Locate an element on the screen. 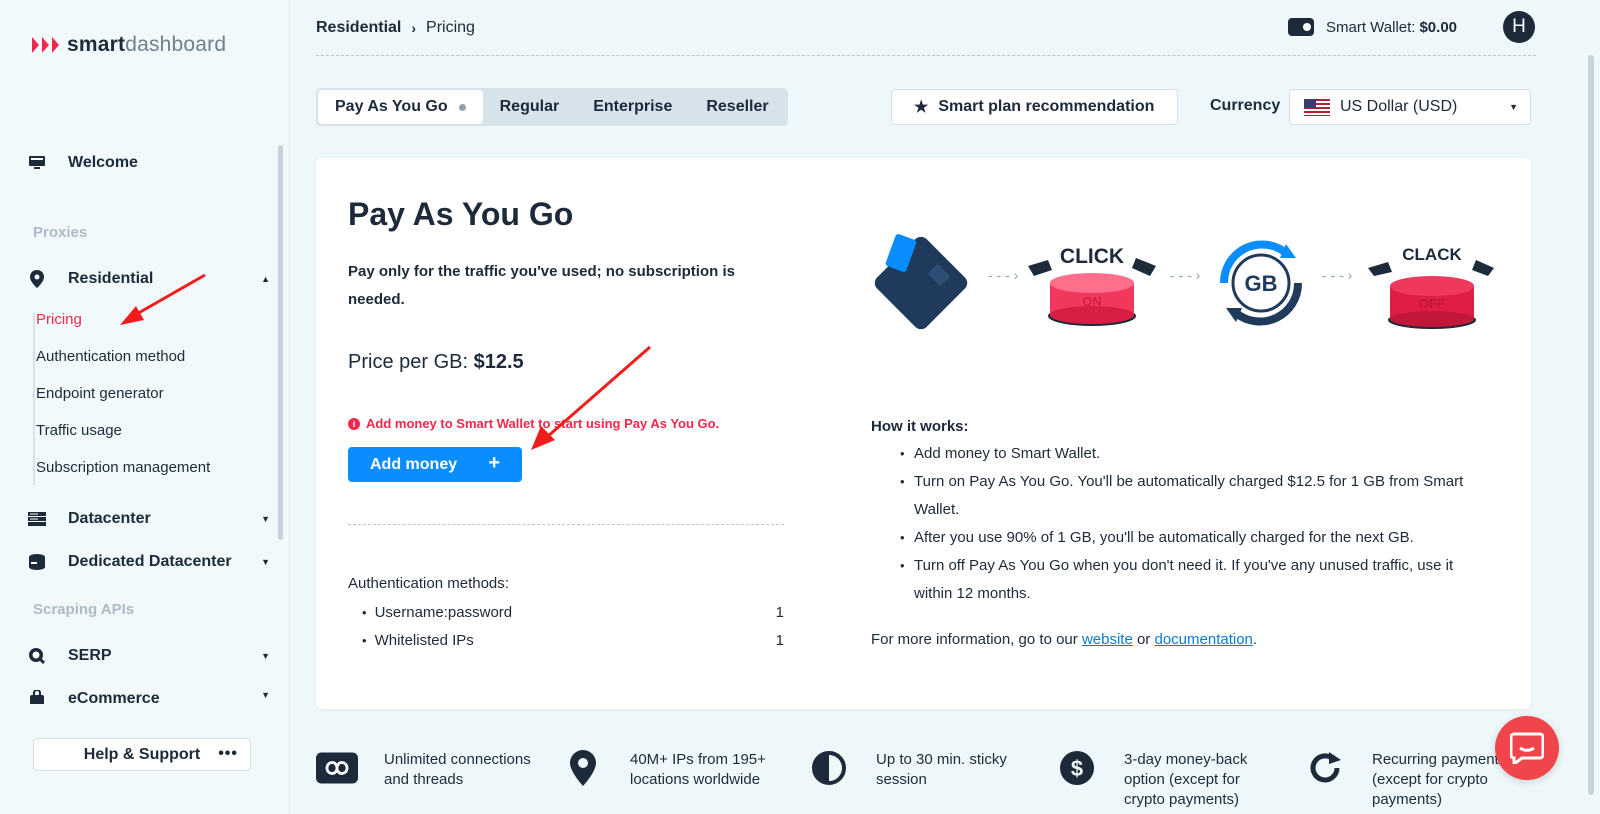 The width and height of the screenshot is (1600, 814). currency-value: US Dollar (USD) is located at coordinates (1399, 106).